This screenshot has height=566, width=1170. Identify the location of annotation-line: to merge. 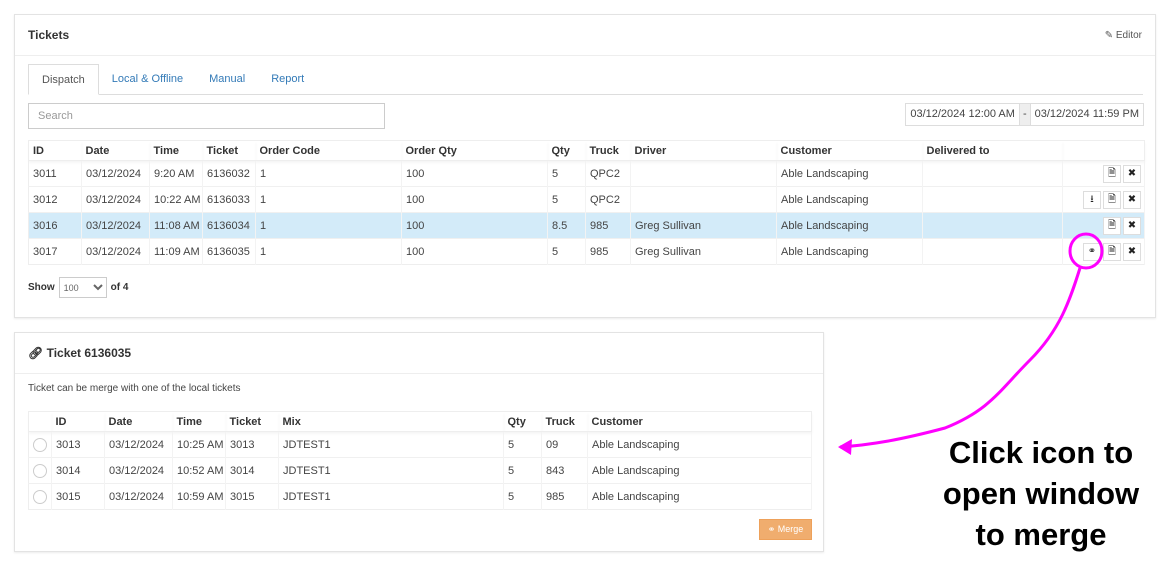
(1041, 534).